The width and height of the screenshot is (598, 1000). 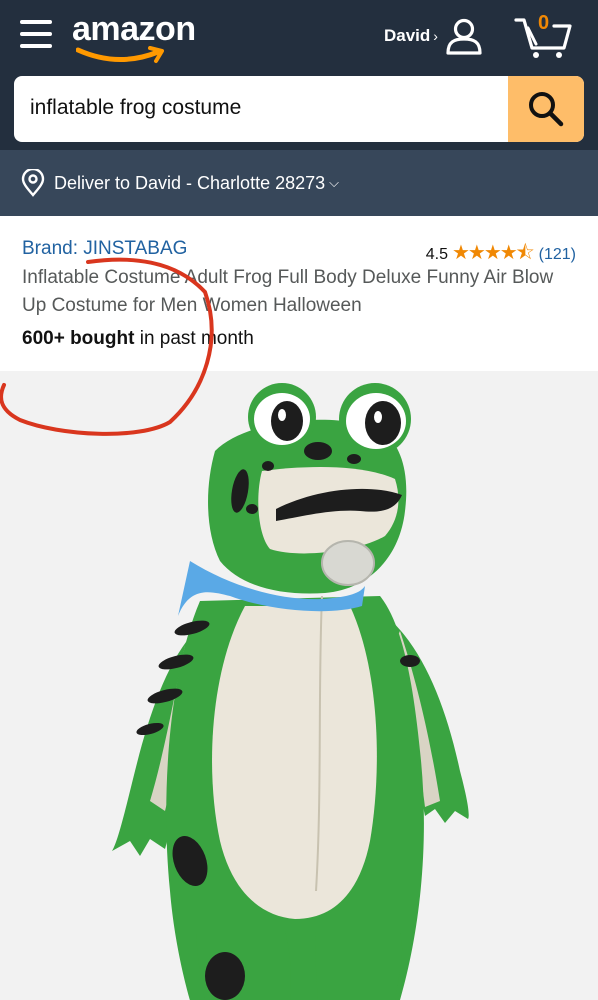 I want to click on amazon-logo: amazon, so click(x=134, y=38).